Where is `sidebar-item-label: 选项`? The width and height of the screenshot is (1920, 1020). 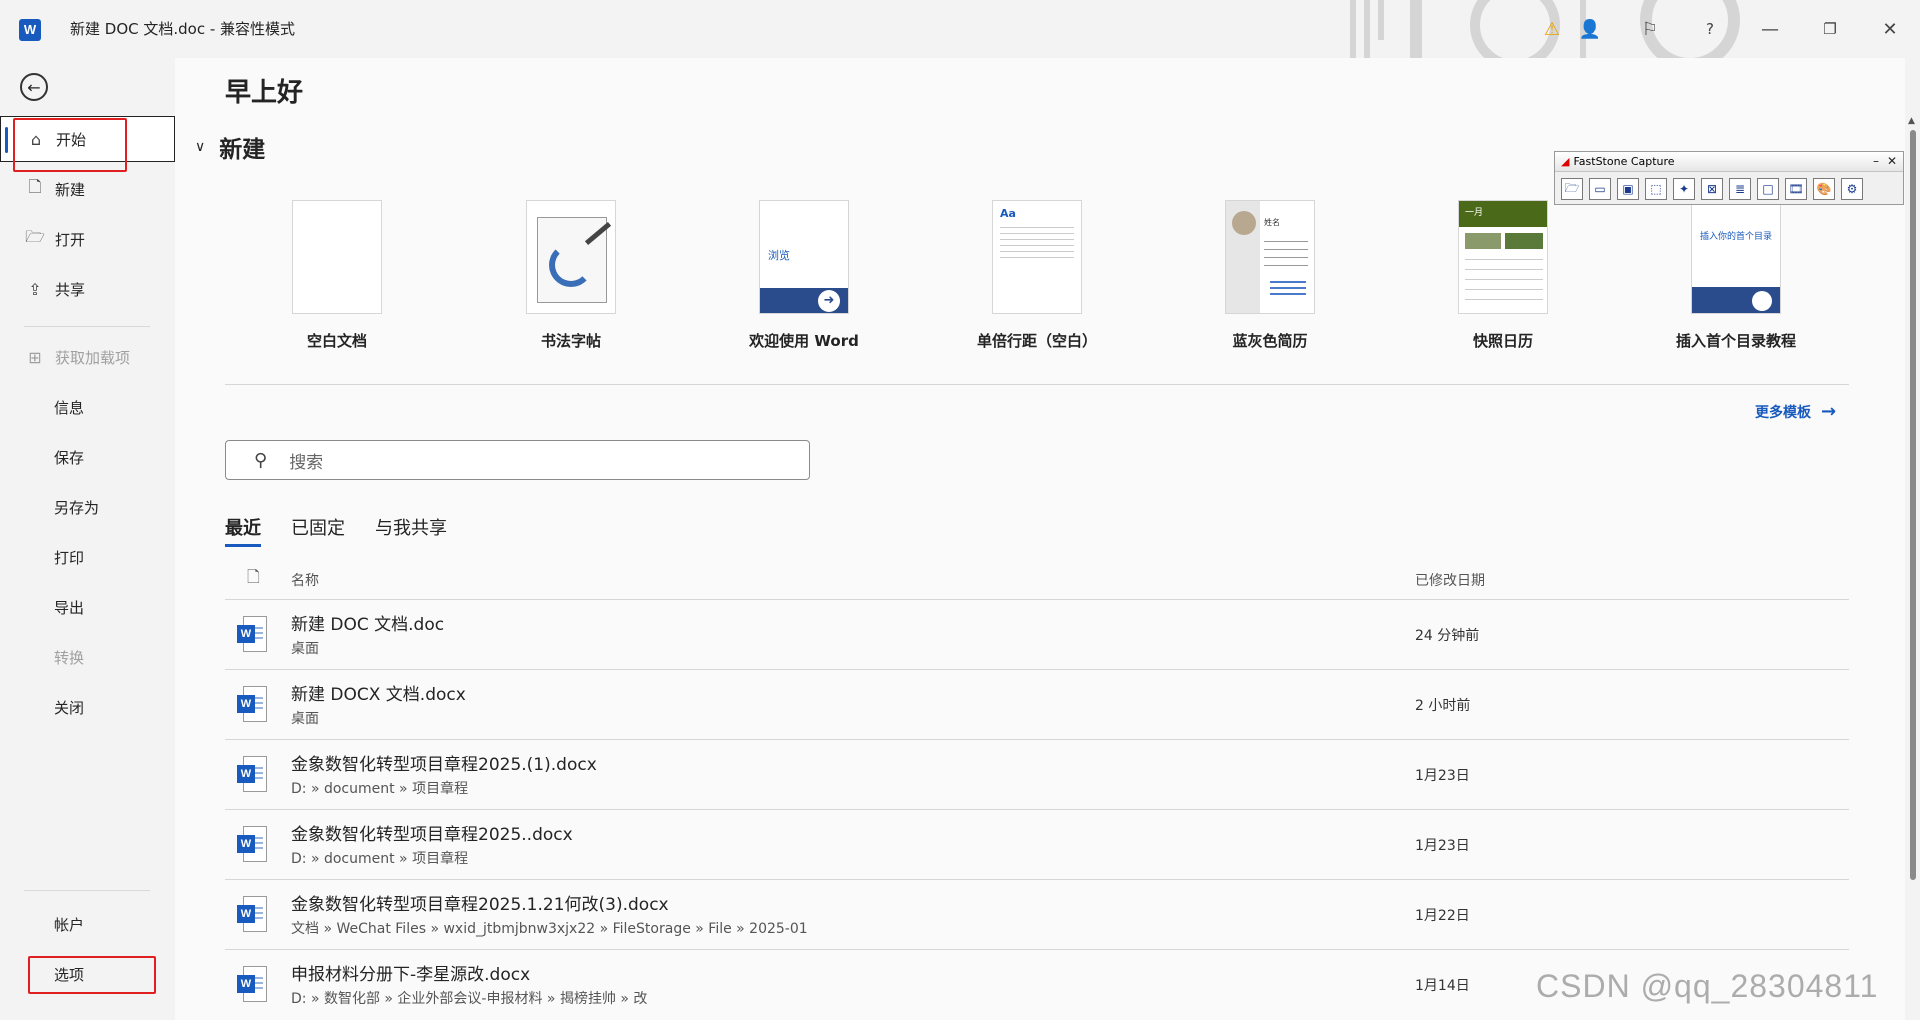
sidebar-item-label: 选项 is located at coordinates (69, 974).